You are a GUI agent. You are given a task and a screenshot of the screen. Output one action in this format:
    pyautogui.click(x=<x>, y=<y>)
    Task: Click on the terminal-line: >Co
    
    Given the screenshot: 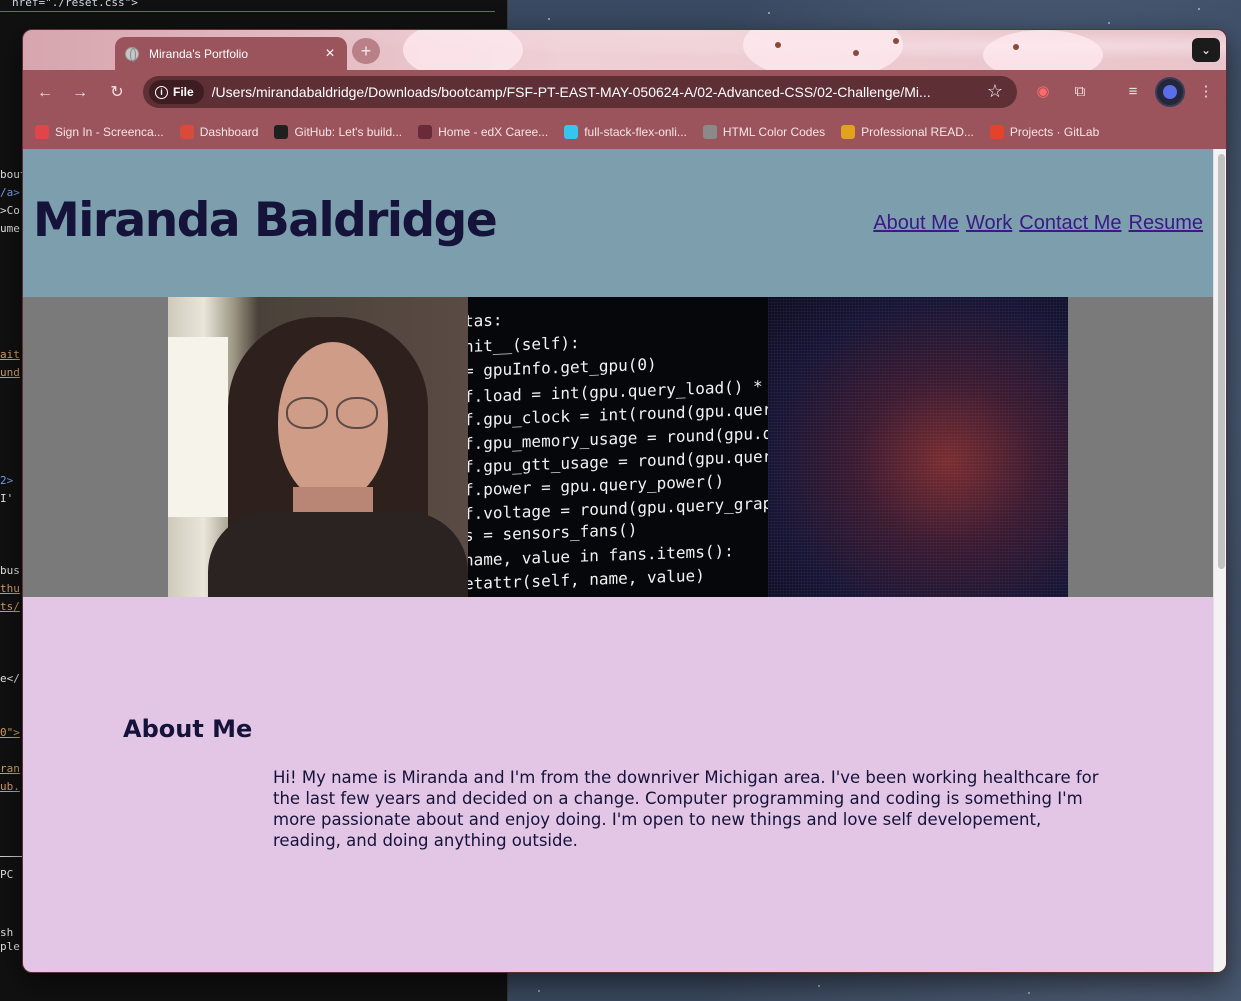 What is the action you would take?
    pyautogui.click(x=10, y=210)
    